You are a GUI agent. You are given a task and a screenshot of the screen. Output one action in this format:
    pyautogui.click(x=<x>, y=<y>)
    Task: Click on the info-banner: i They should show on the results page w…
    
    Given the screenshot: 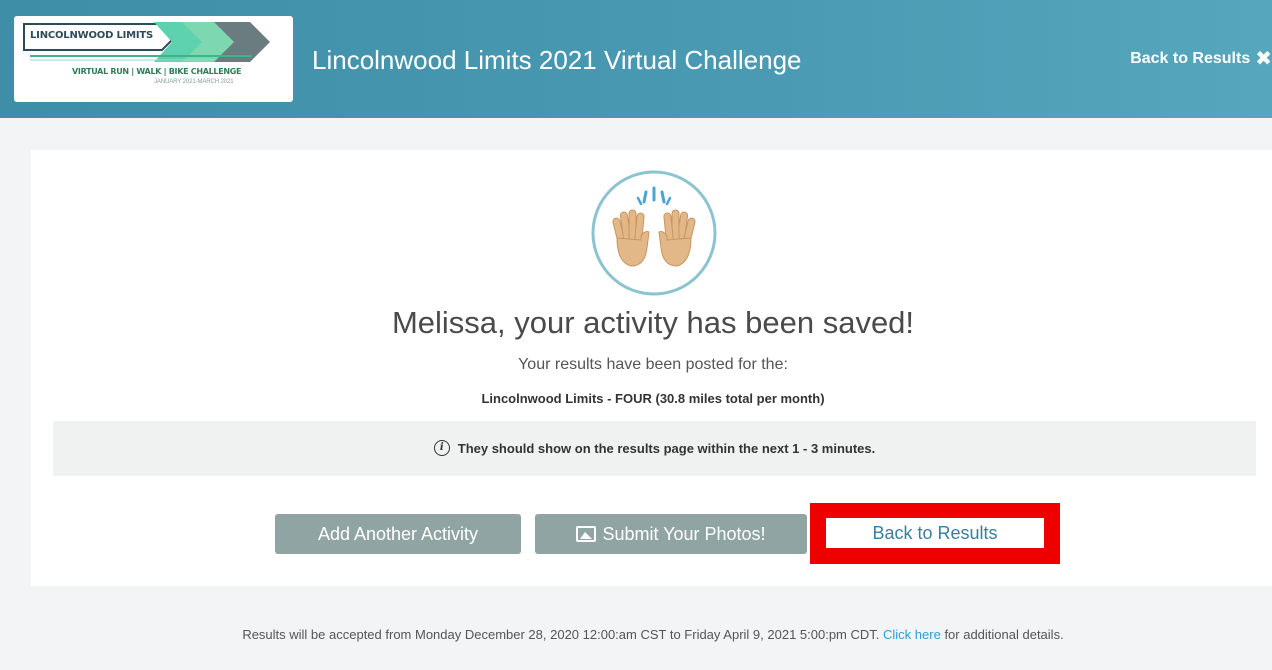 What is the action you would take?
    pyautogui.click(x=654, y=448)
    